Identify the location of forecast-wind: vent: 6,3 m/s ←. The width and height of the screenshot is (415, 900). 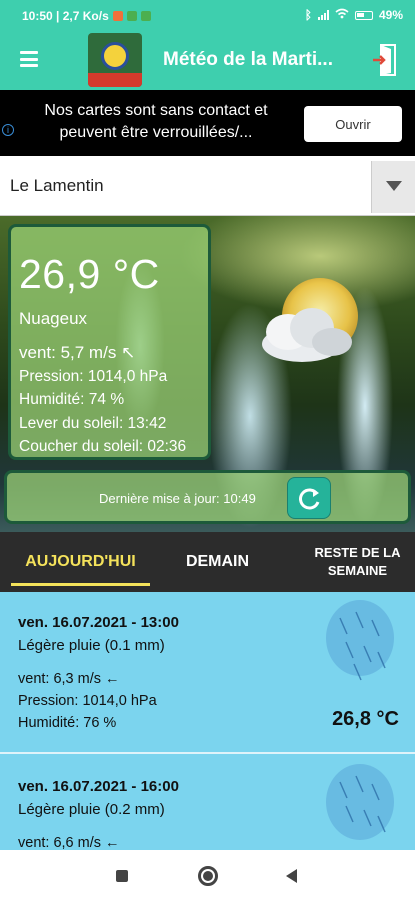
(69, 679).